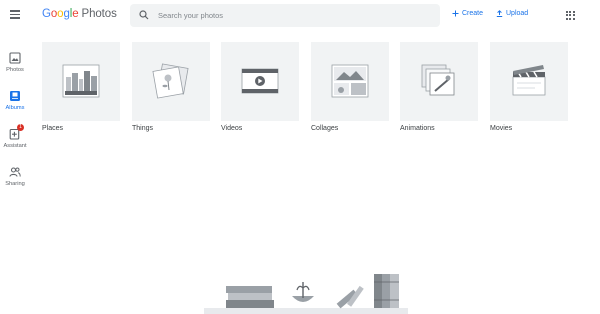  I want to click on photo-icon, so click(15, 58).